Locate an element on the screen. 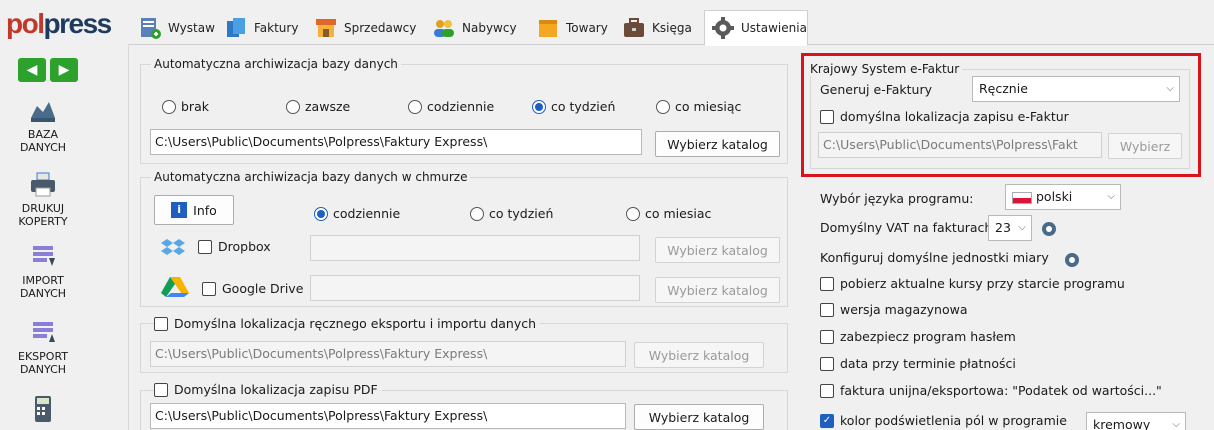 The image size is (1214, 430). sidebar-divider is located at coordinates (128, 238).